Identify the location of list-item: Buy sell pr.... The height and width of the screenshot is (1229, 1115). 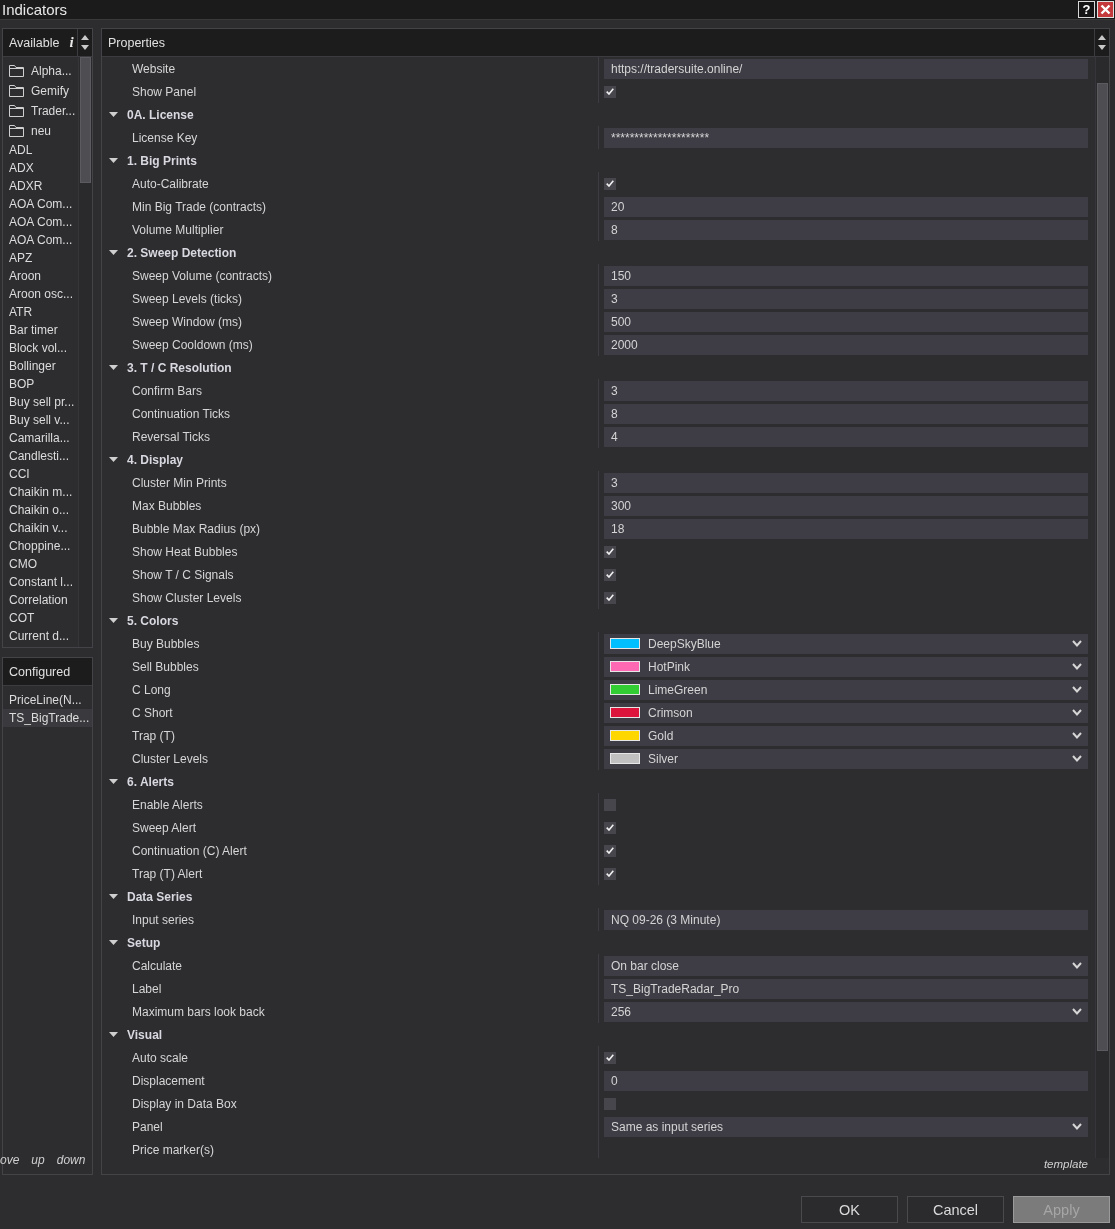
(42, 402).